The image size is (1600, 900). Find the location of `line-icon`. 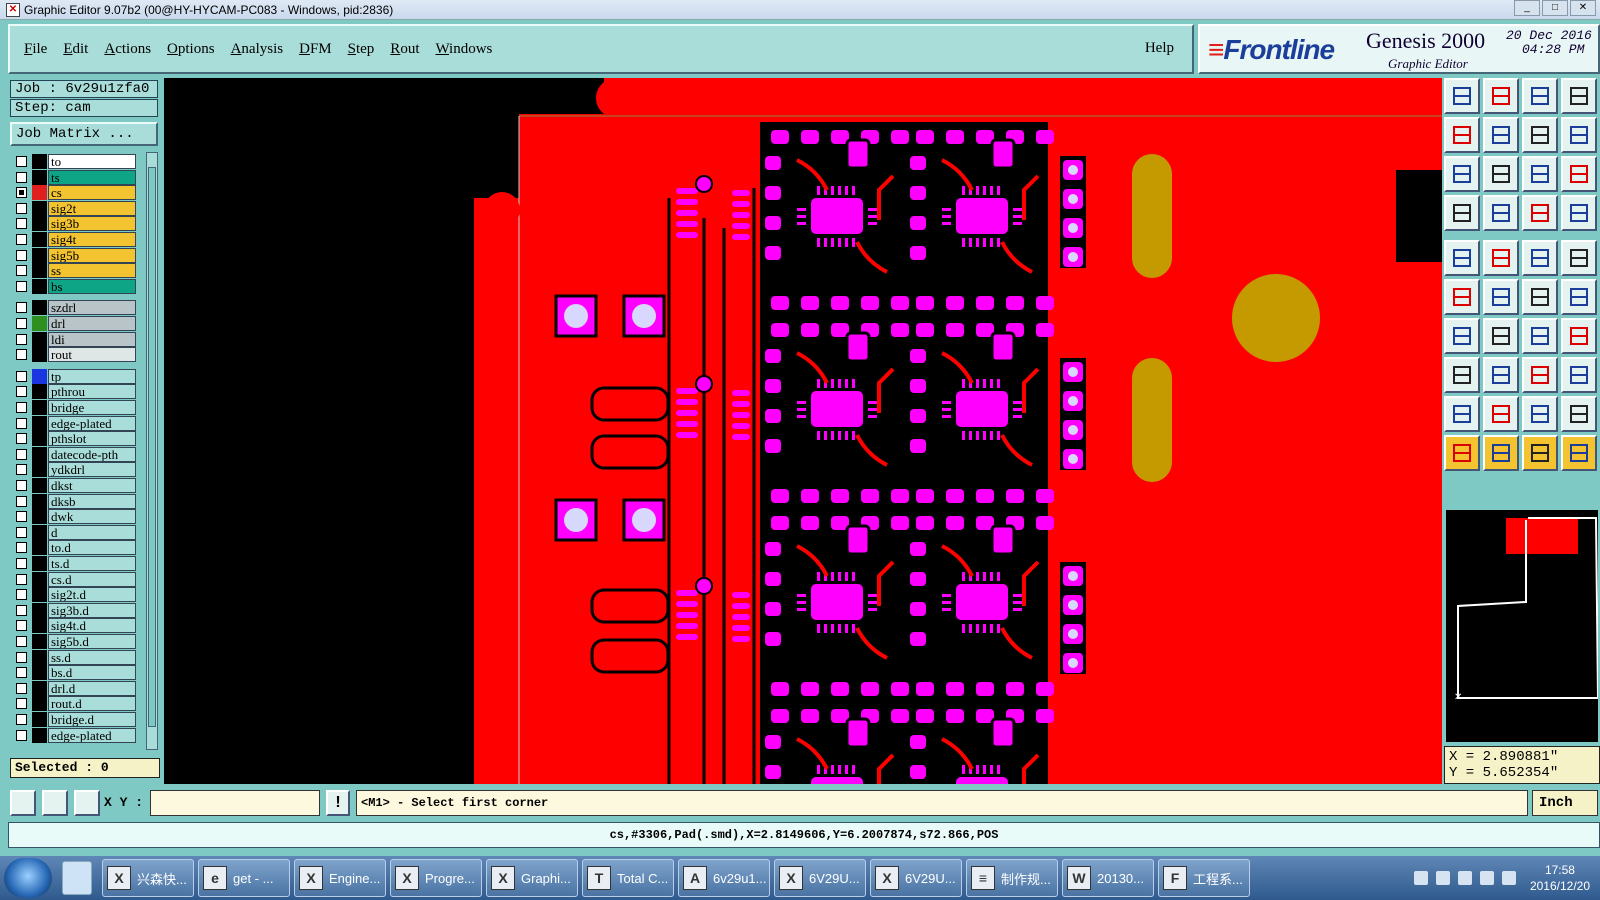

line-icon is located at coordinates (1540, 297).